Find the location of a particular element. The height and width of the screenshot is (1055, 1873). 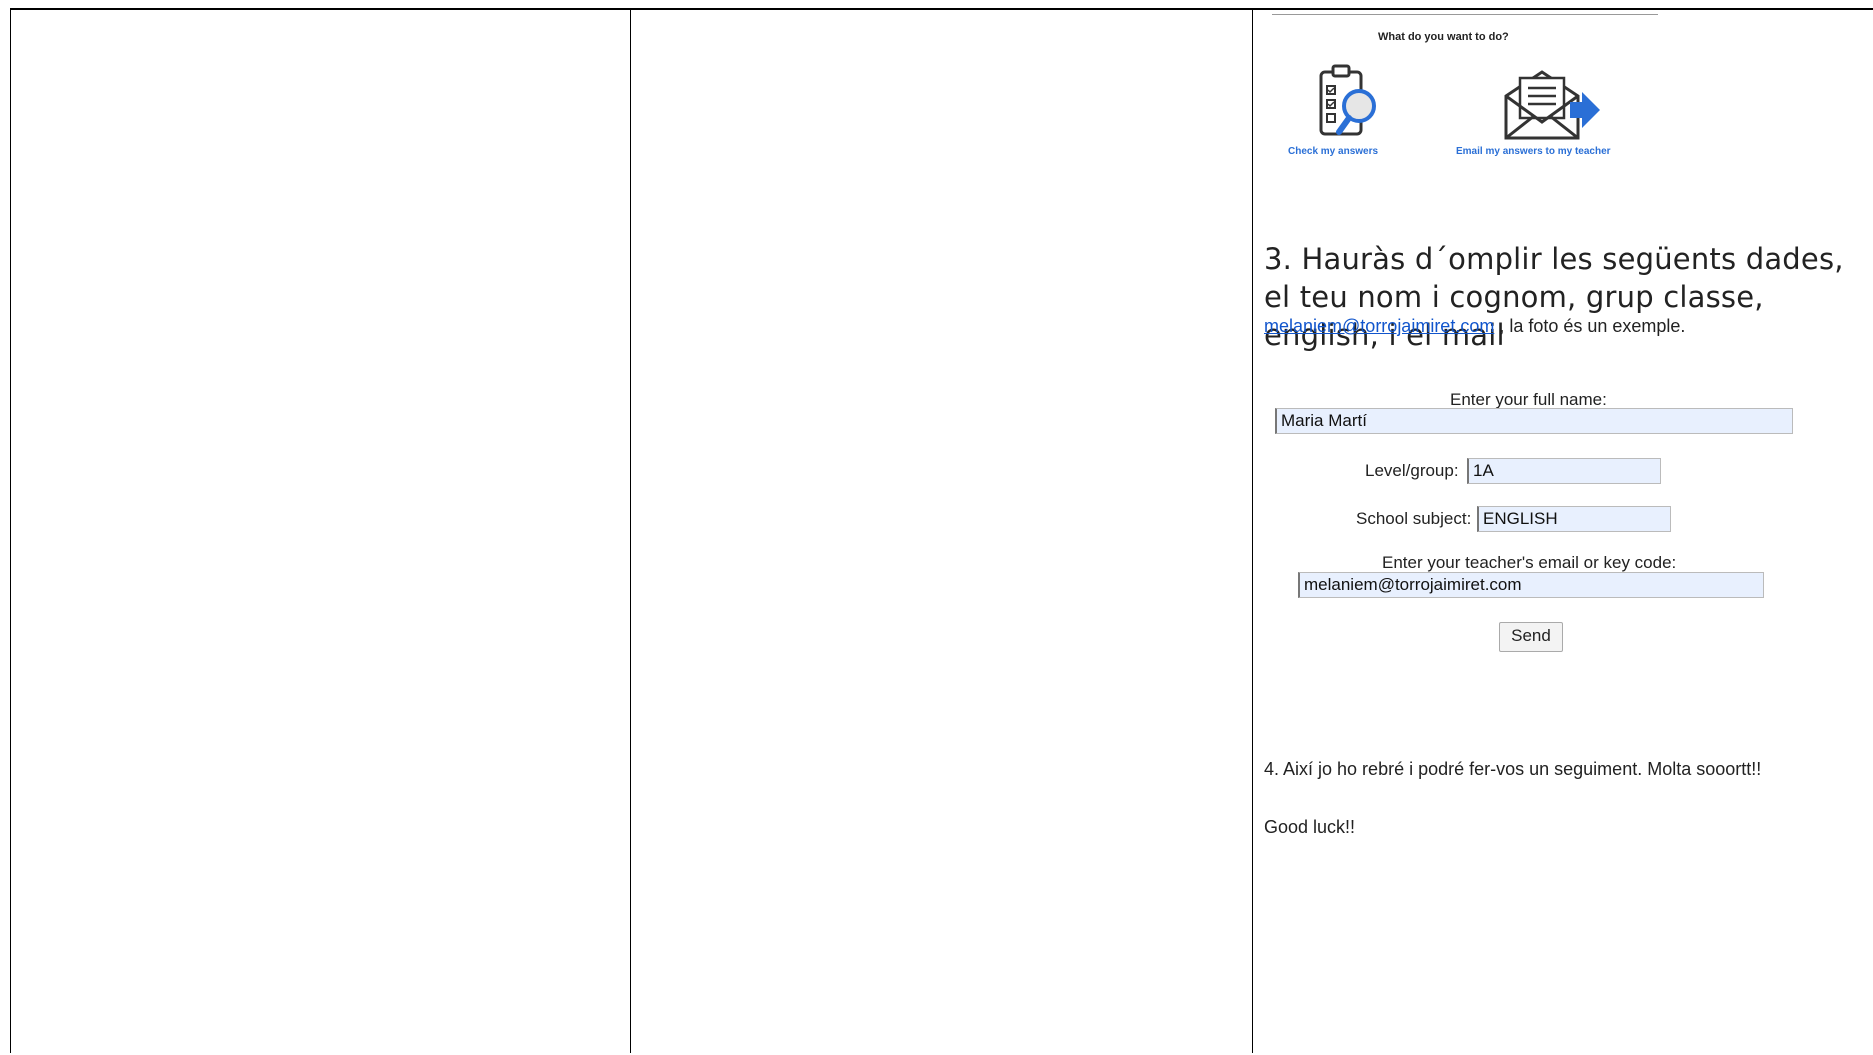

good-luck-text: Good luck!! is located at coordinates (1310, 827).